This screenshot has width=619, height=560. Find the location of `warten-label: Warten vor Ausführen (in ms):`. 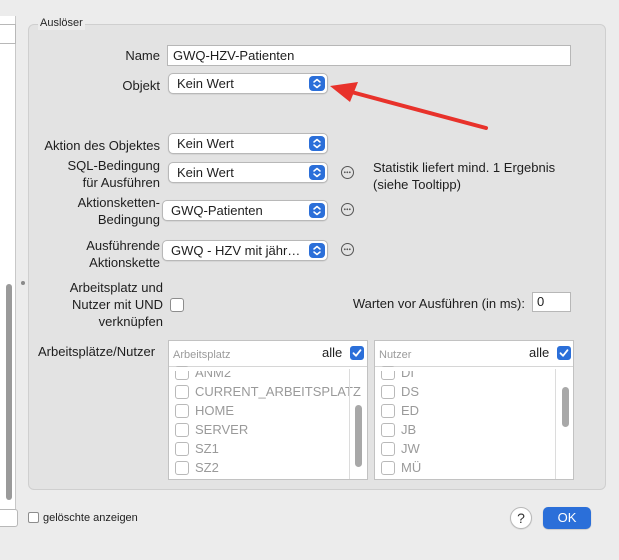

warten-label: Warten vor Ausführen (in ms): is located at coordinates (438, 303).